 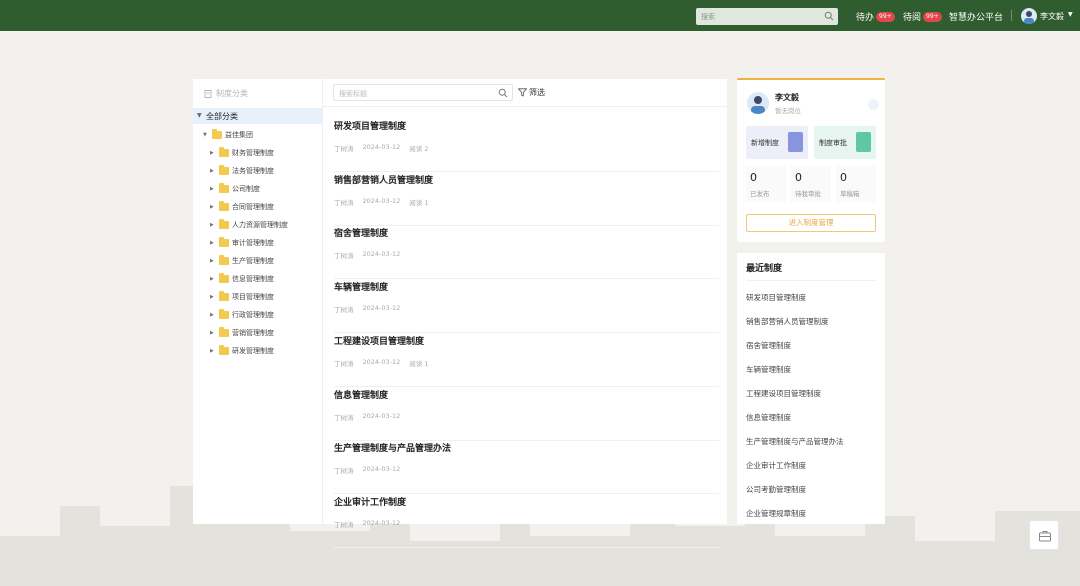 I want to click on list-item: 销售部营销人员管理制度 丁树涛 2024-03-12 阅读 1, so click(x=526, y=199).